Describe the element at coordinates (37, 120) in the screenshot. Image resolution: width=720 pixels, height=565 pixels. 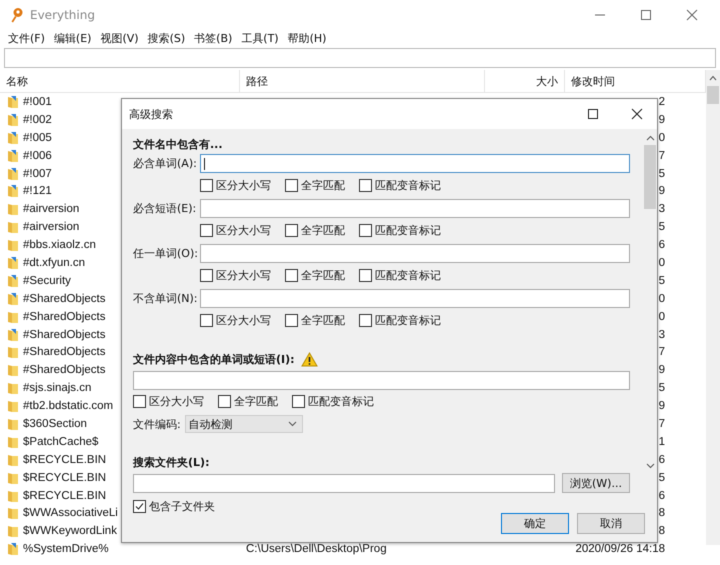
I see `file-name: #!002` at that location.